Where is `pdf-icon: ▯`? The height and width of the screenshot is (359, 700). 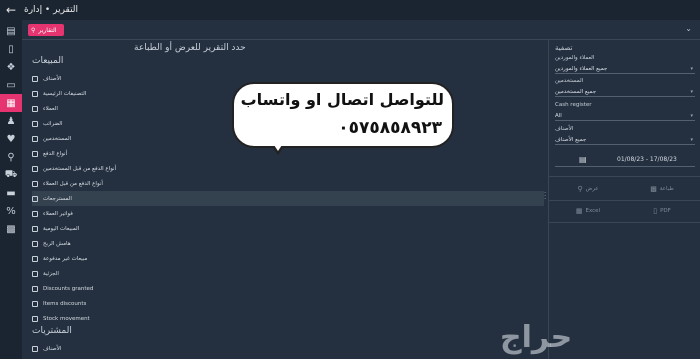
pdf-icon: ▯ is located at coordinates (655, 211).